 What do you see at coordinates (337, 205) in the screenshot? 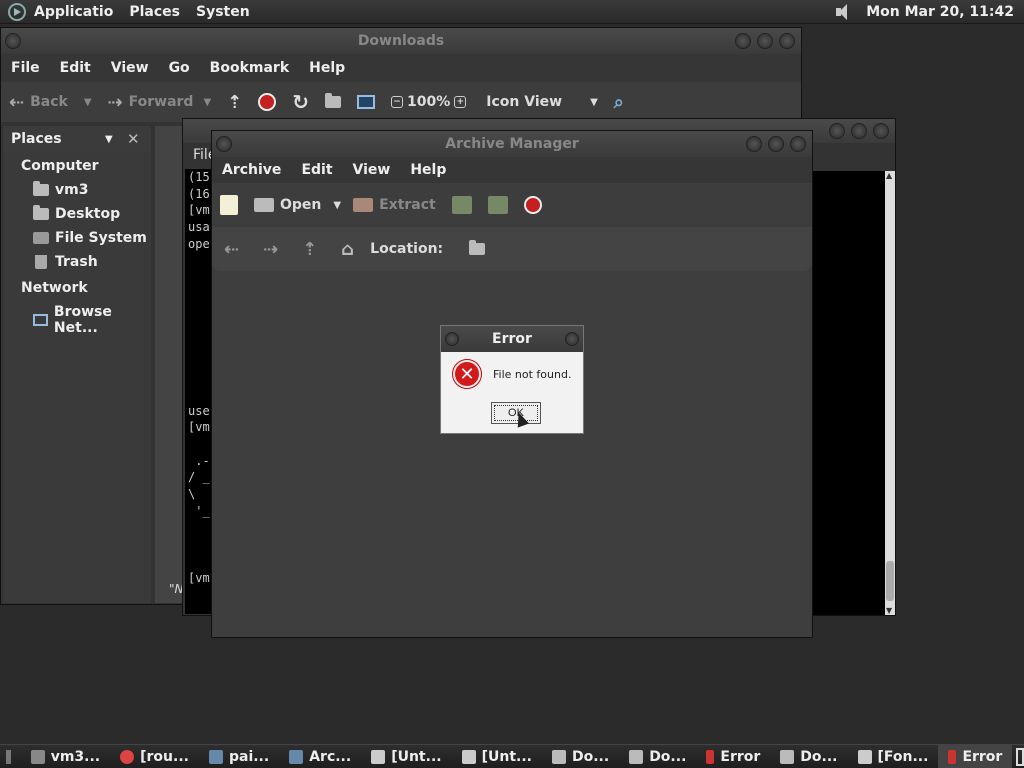
I see `open-dropdown-button: ▼` at bounding box center [337, 205].